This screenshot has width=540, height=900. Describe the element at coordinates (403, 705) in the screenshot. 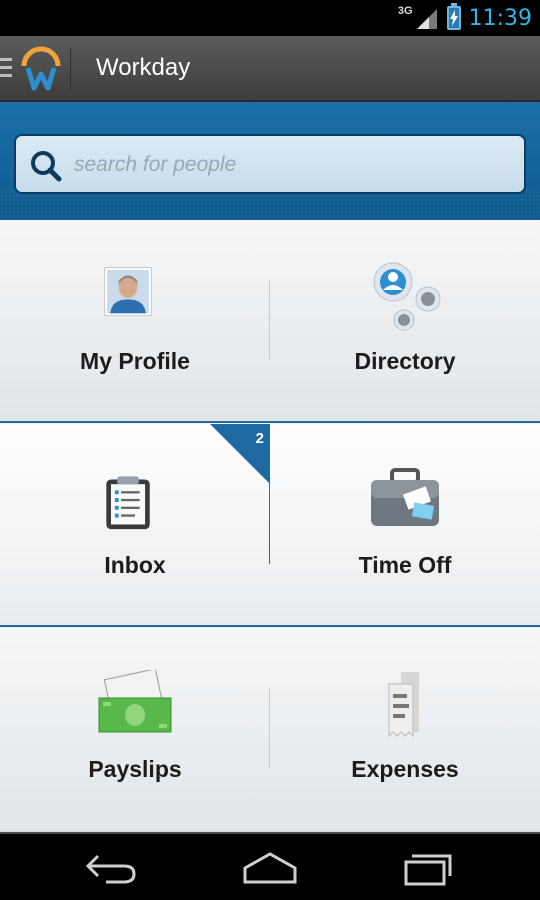

I see `receipt-icon` at that location.